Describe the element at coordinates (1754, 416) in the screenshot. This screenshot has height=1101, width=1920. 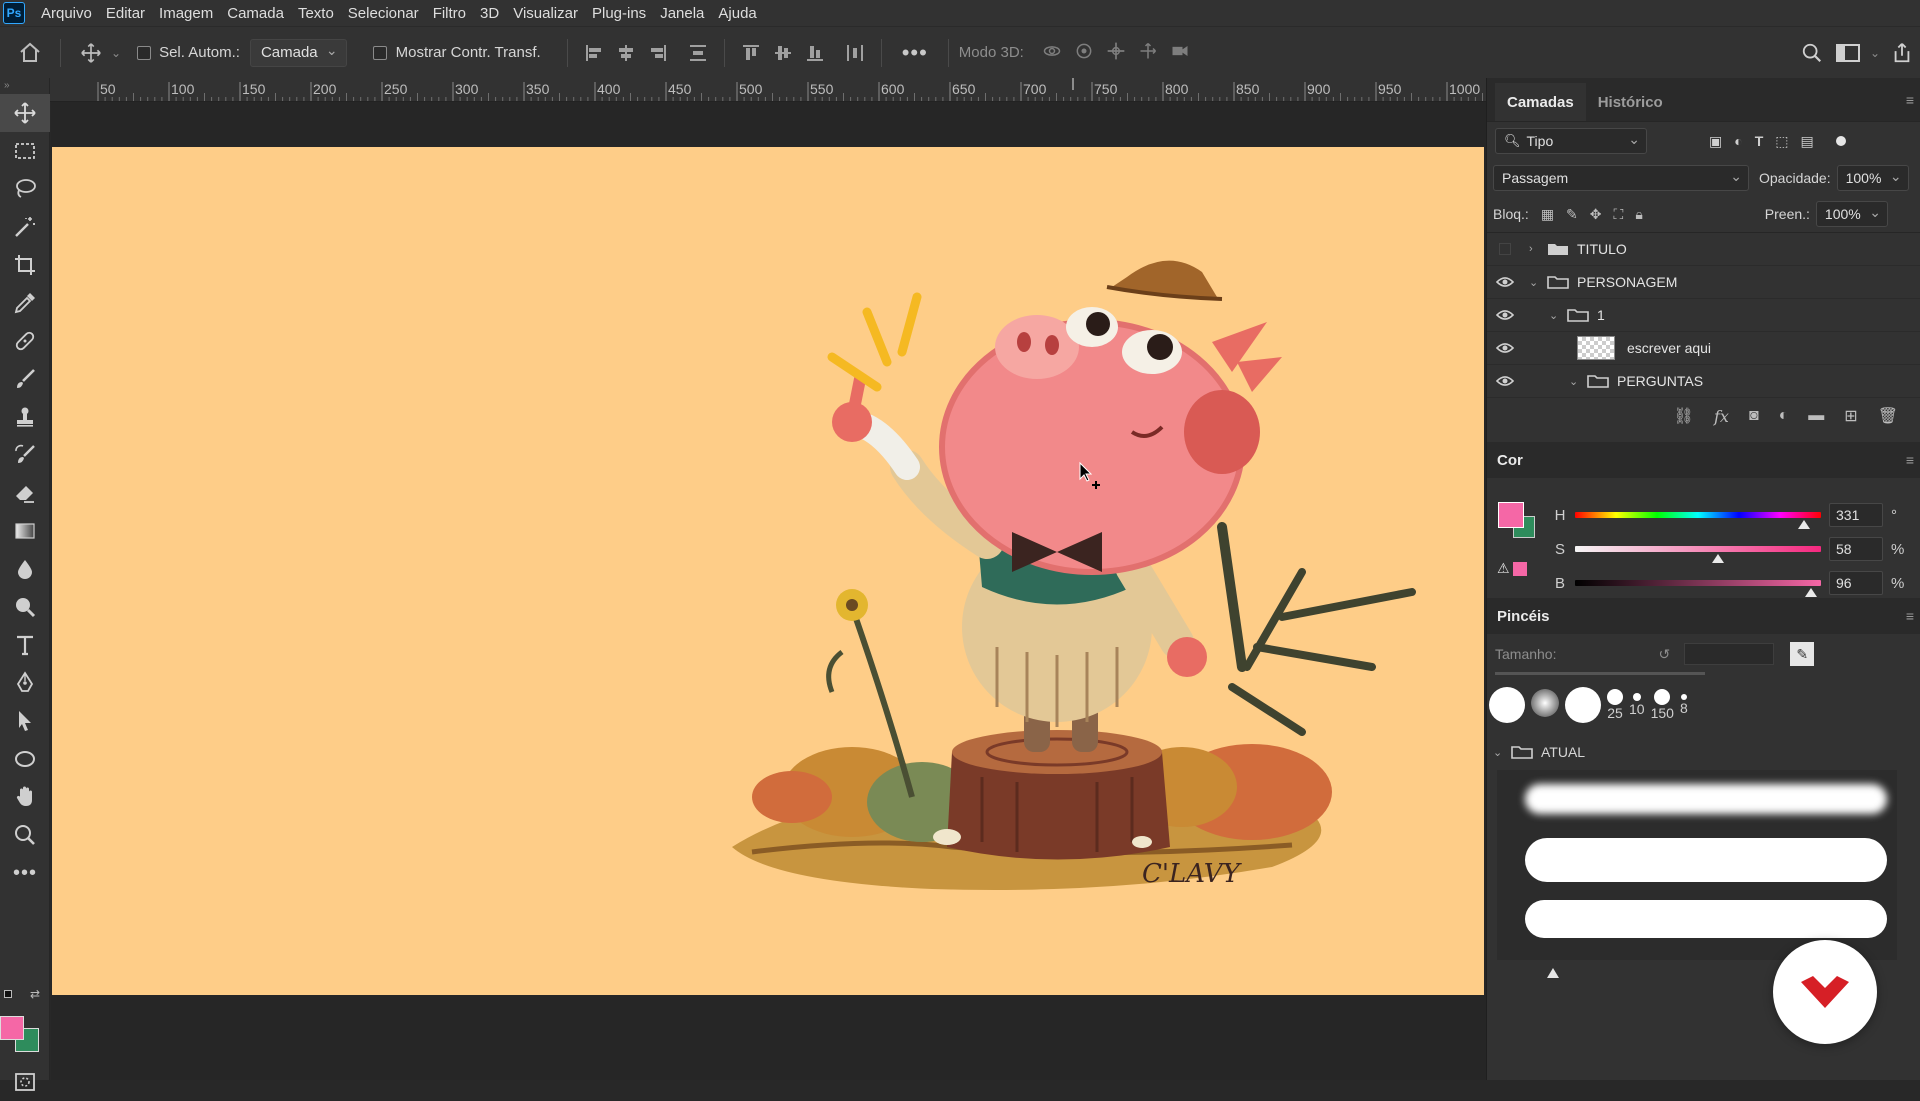
I see `add-mask-icon: ◙` at that location.